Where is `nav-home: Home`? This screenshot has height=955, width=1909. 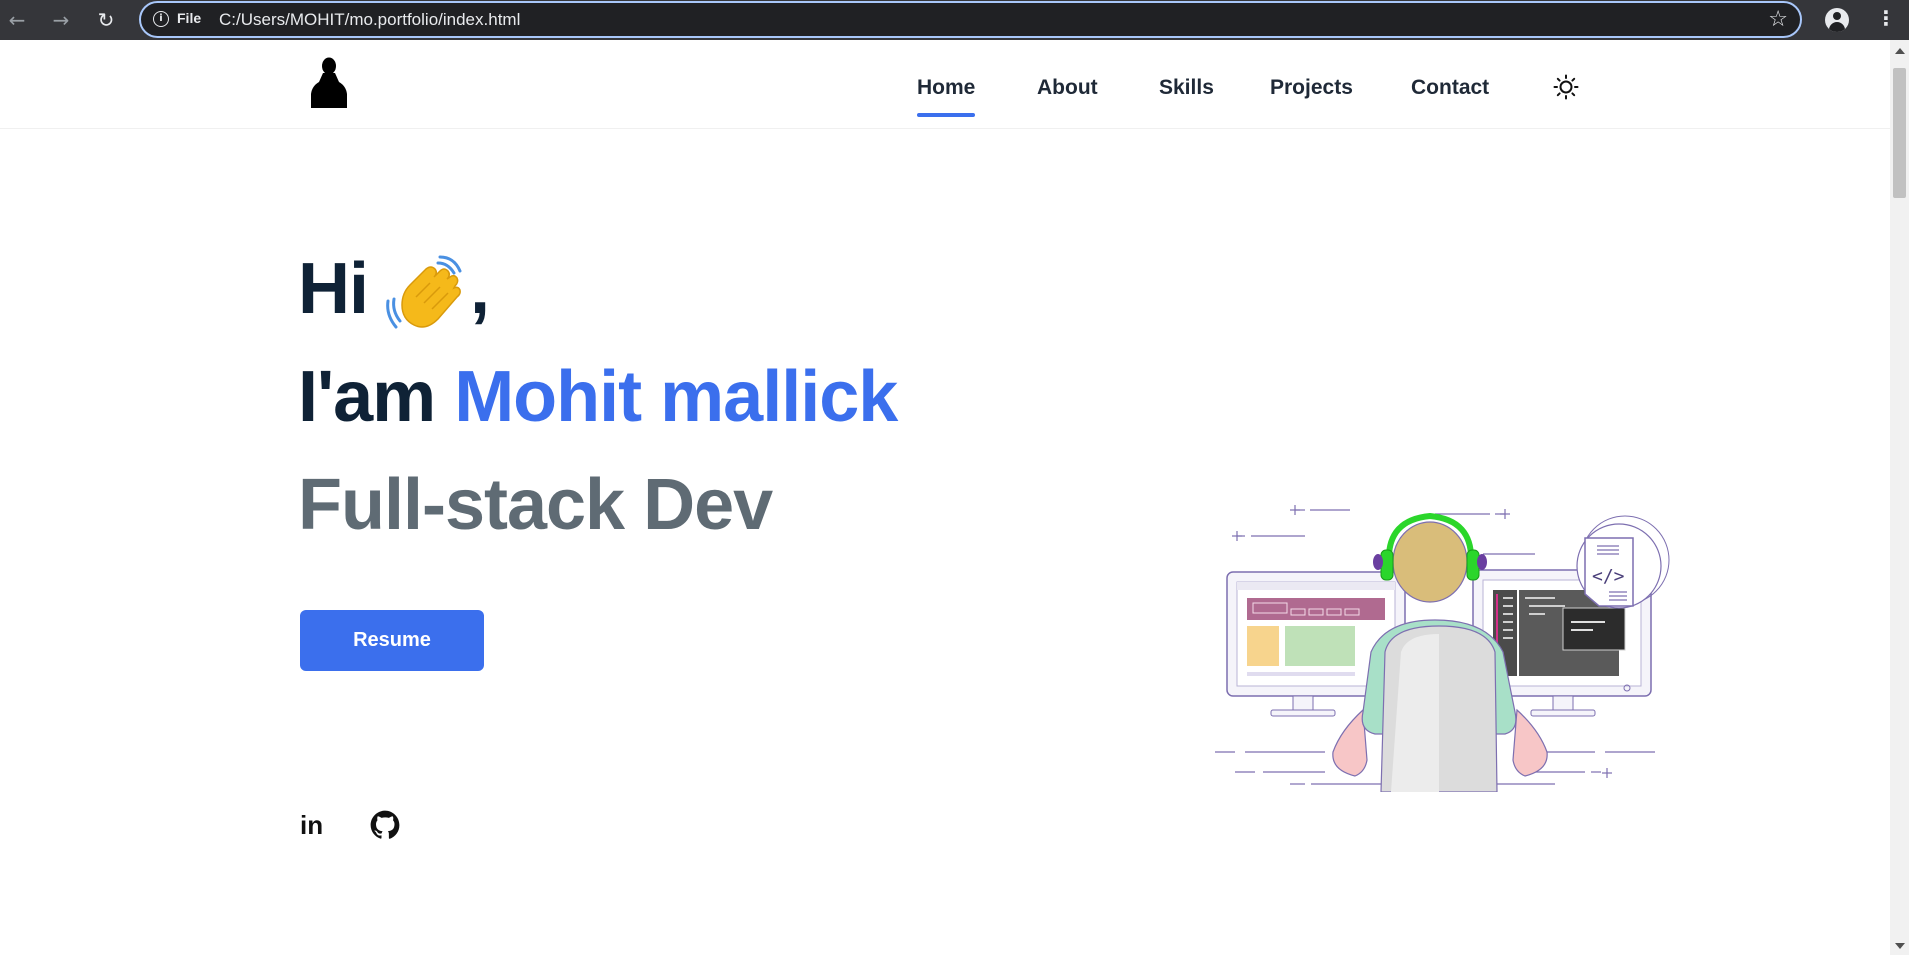
nav-home: Home is located at coordinates (946, 96).